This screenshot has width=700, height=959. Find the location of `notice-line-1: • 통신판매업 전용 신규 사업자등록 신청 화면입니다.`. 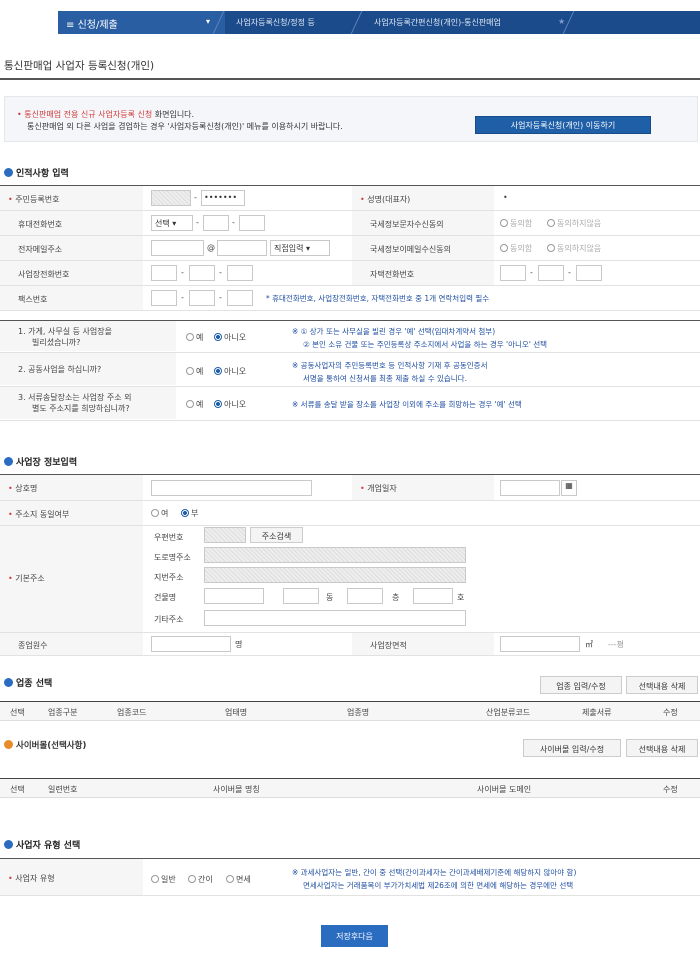

notice-line-1: • 통신판매업 전용 신규 사업자등록 신청 화면입니다. is located at coordinates (106, 114).